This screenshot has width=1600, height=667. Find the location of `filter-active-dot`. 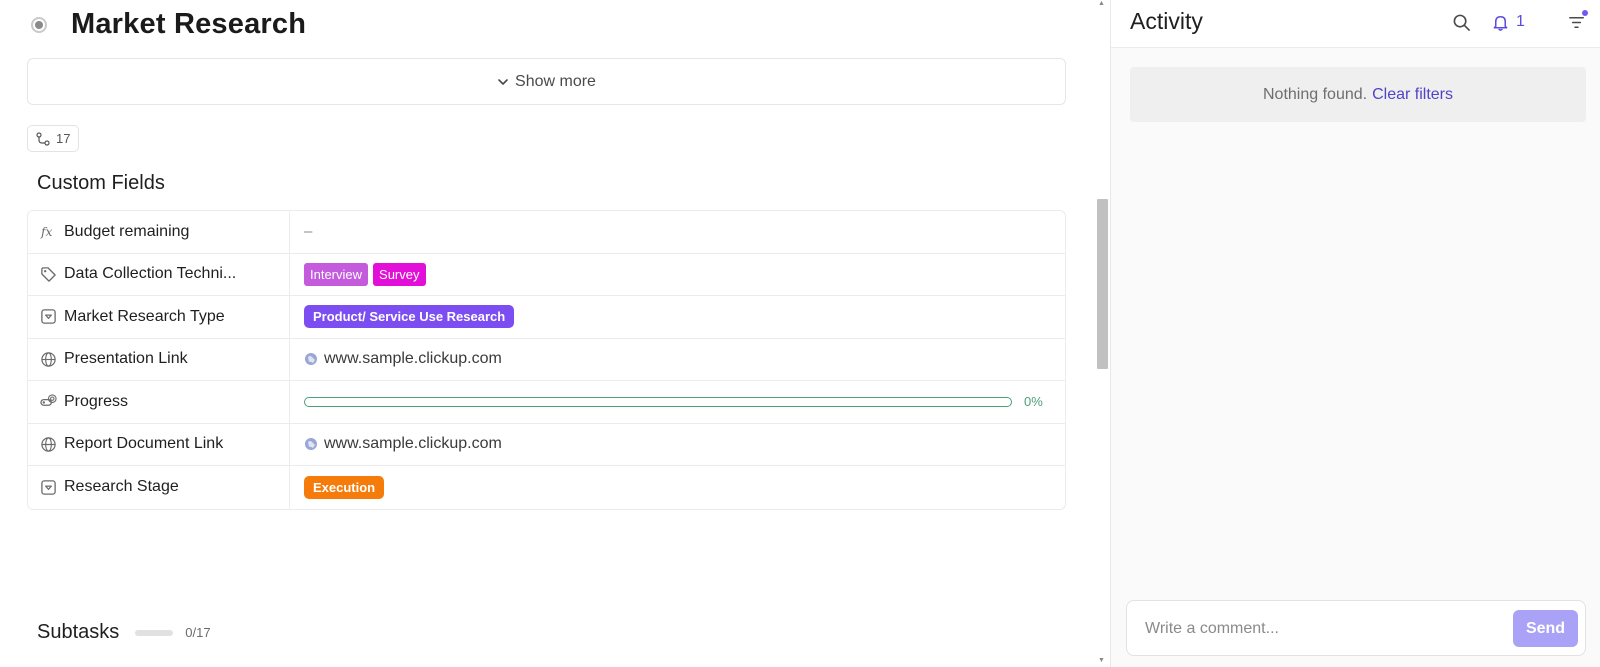

filter-active-dot is located at coordinates (1585, 13).